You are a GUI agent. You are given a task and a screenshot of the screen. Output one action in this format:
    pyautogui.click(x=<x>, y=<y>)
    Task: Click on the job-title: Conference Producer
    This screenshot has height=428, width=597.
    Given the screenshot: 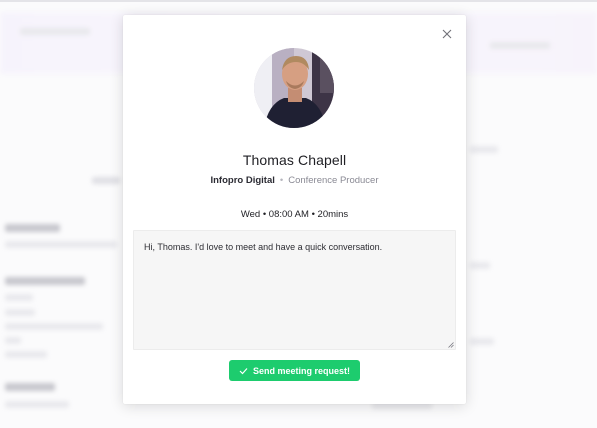 What is the action you would take?
    pyautogui.click(x=333, y=180)
    